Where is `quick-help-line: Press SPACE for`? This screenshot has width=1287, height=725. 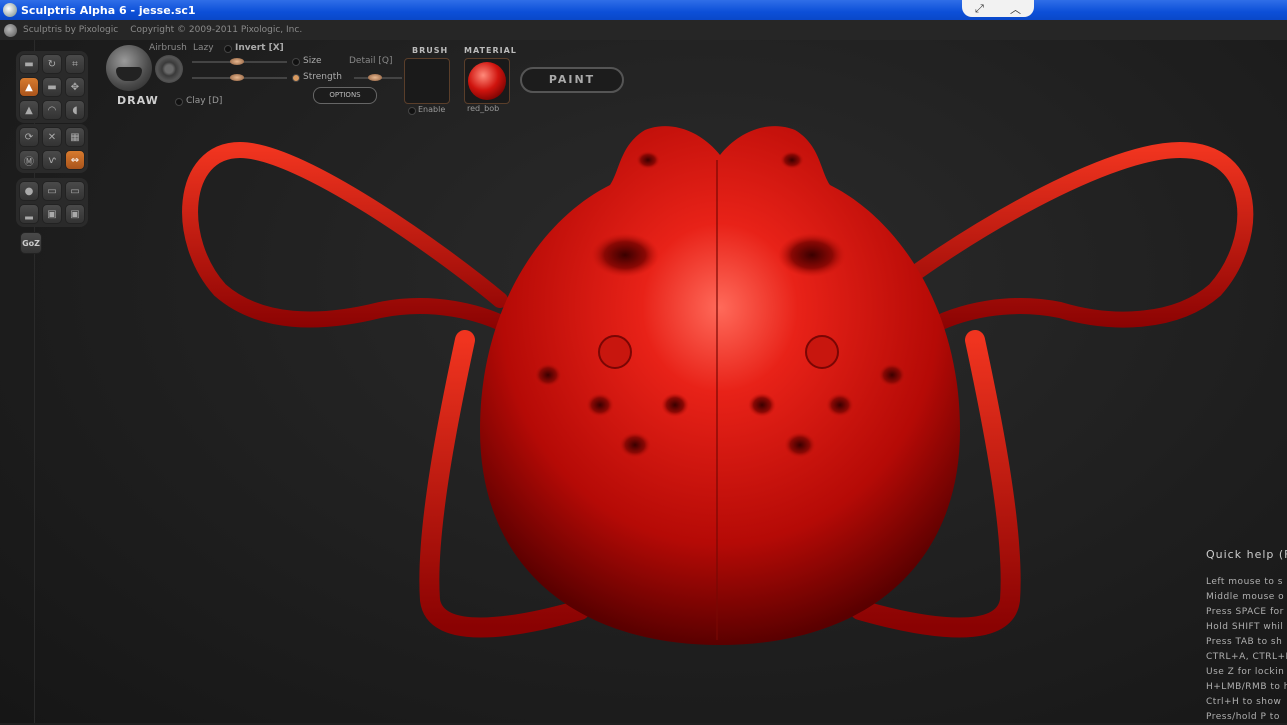
quick-help-line: Press SPACE for is located at coordinates (1245, 612).